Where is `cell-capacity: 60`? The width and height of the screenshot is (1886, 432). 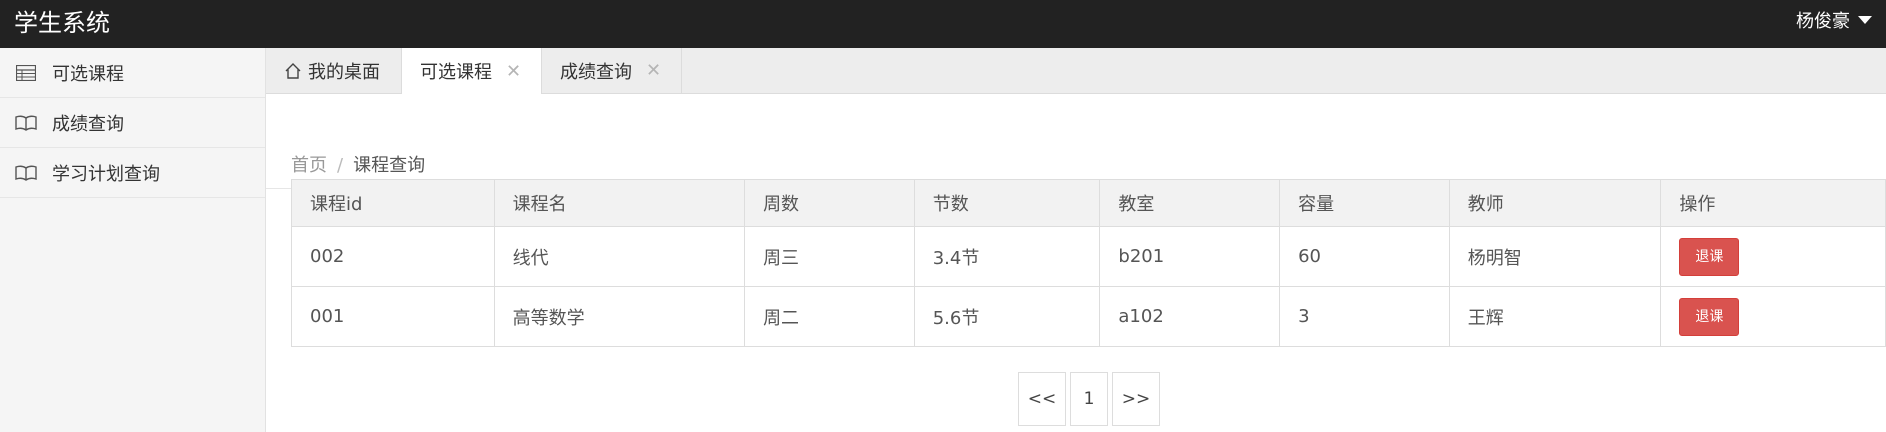 cell-capacity: 60 is located at coordinates (1364, 256).